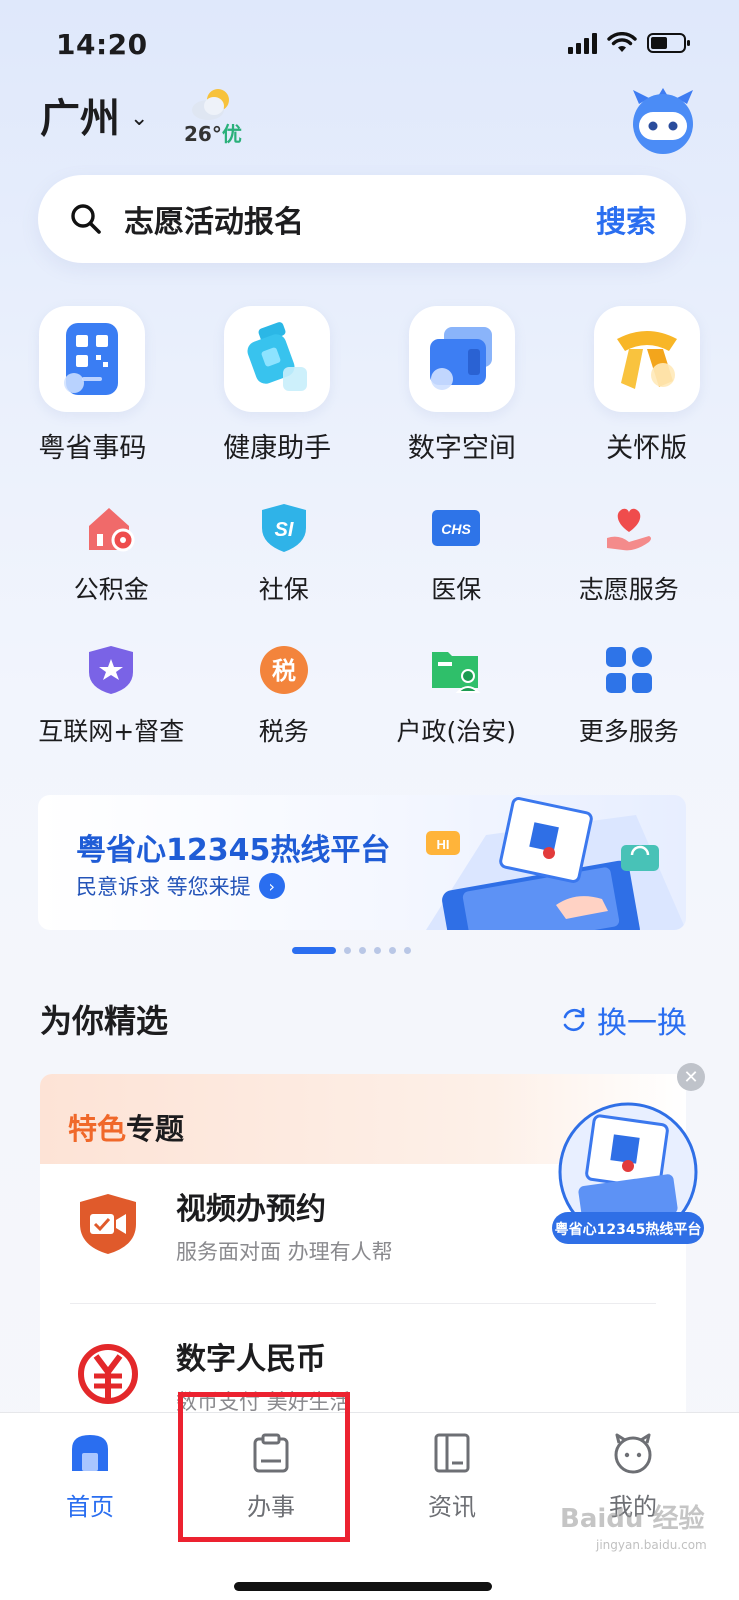 The width and height of the screenshot is (739, 1600). I want to click on section-title: 为你精选, so click(104, 1021).